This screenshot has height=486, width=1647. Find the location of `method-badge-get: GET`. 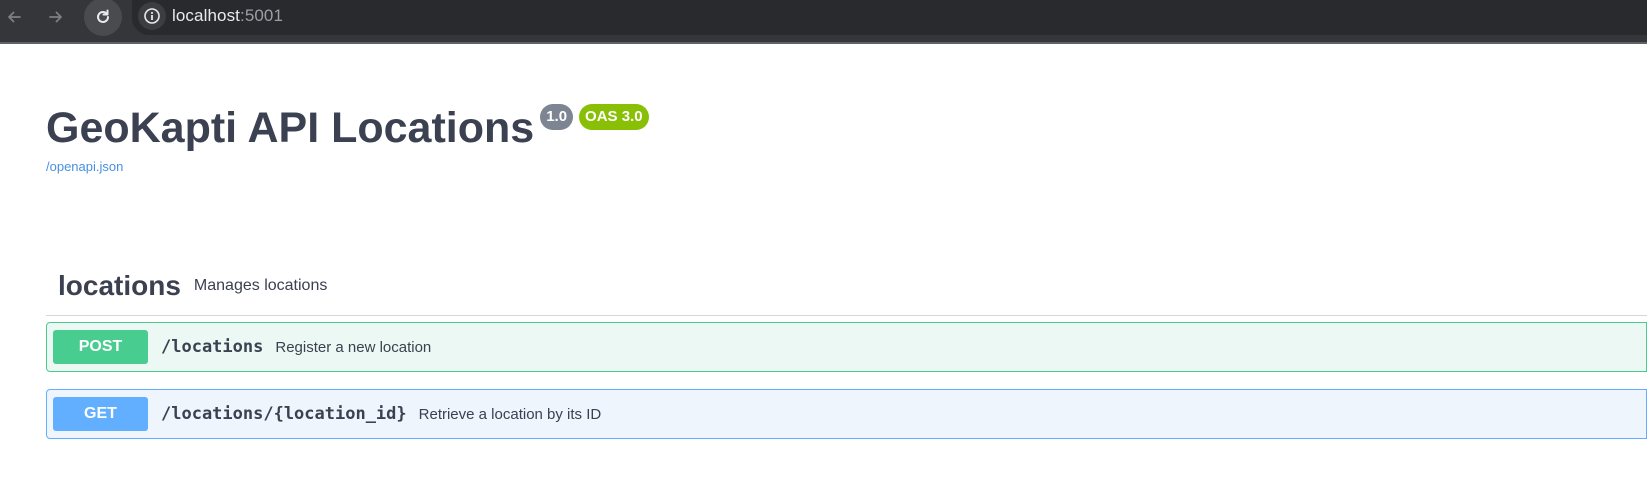

method-badge-get: GET is located at coordinates (100, 414).